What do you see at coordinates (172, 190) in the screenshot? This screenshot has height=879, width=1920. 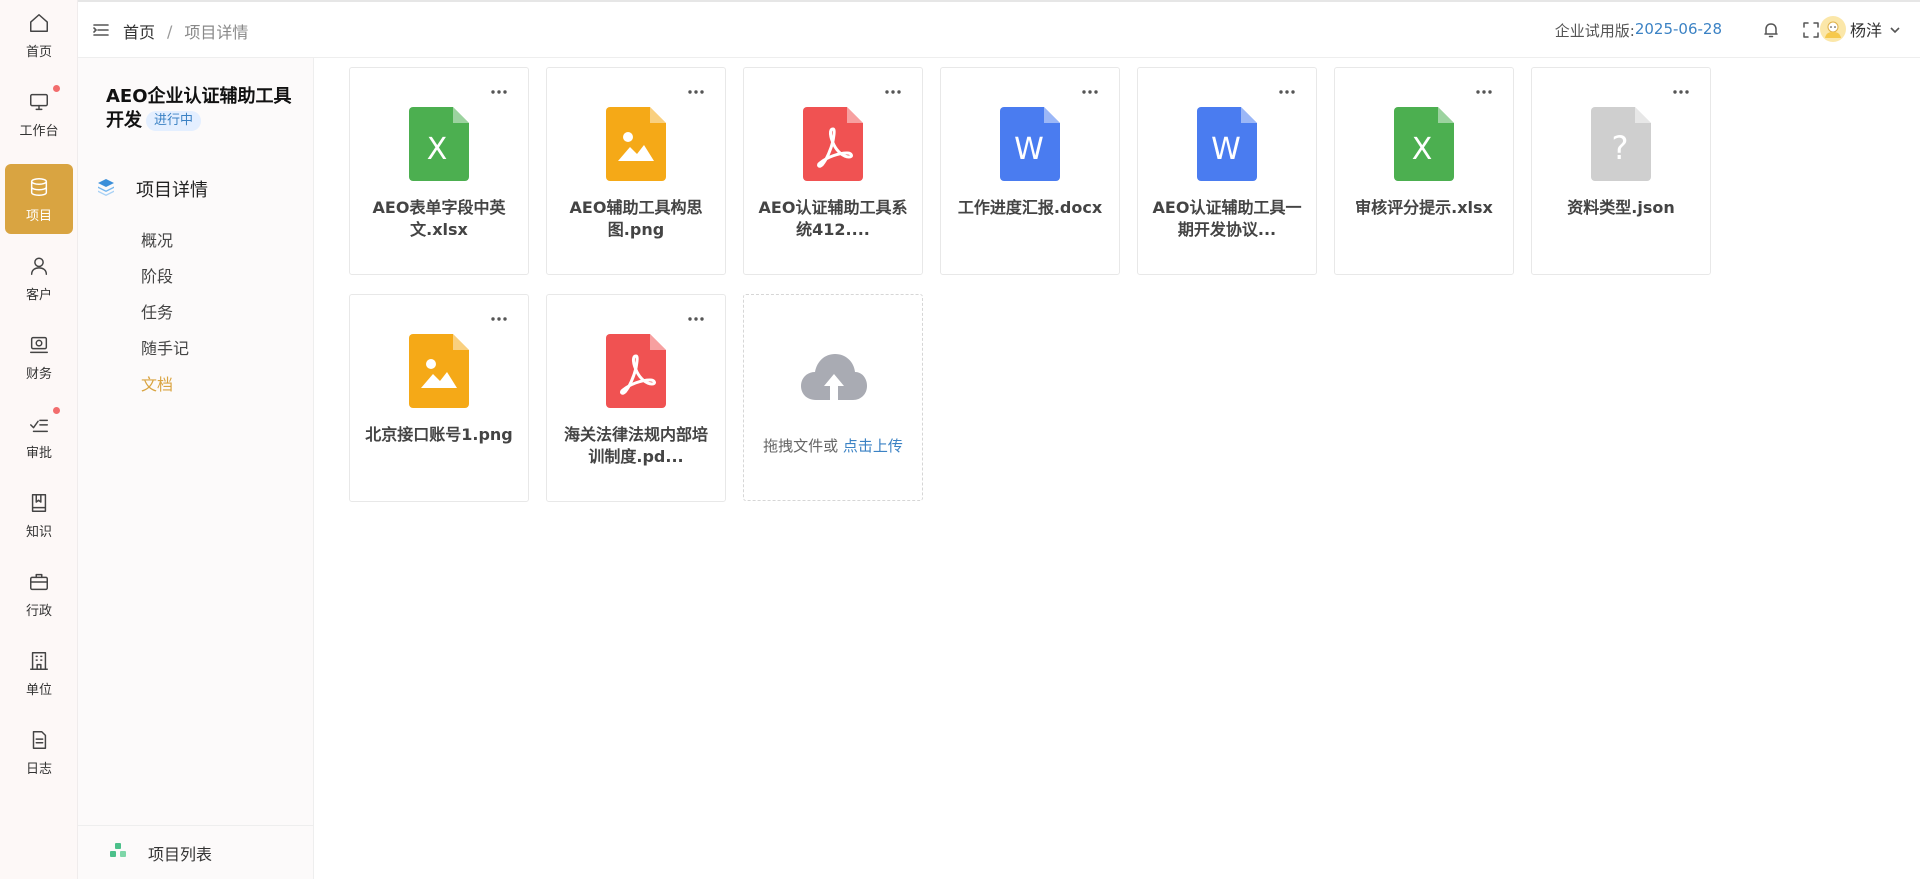 I see `section-title: 项目详情` at bounding box center [172, 190].